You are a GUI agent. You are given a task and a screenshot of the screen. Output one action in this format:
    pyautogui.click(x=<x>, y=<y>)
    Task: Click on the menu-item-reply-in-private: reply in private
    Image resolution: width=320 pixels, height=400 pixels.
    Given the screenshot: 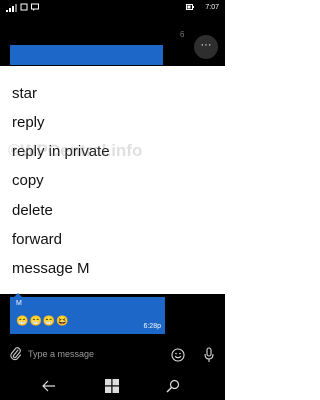 What is the action you would take?
    pyautogui.click(x=61, y=152)
    